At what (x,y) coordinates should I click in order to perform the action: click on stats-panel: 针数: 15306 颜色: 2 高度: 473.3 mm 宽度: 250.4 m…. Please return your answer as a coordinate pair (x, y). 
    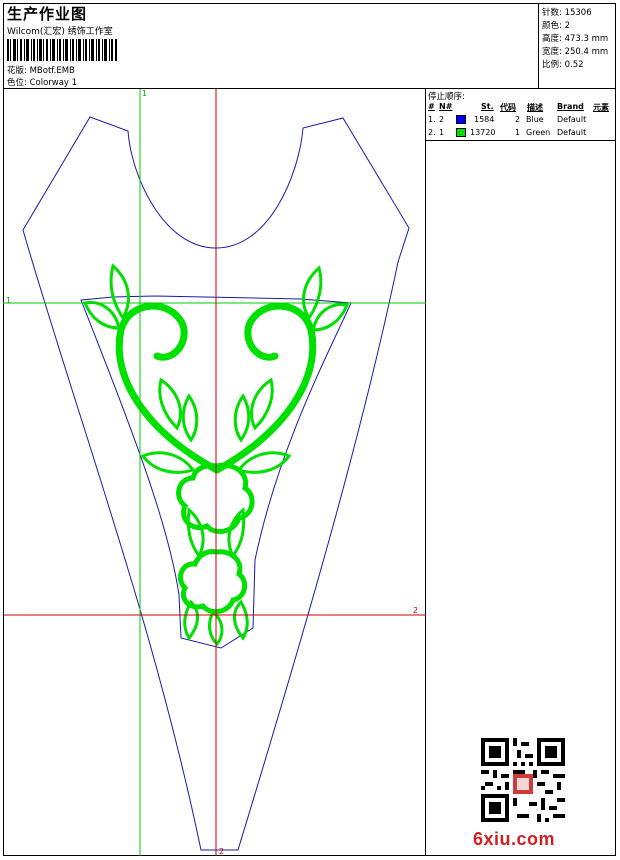
    Looking at the image, I should click on (577, 46).